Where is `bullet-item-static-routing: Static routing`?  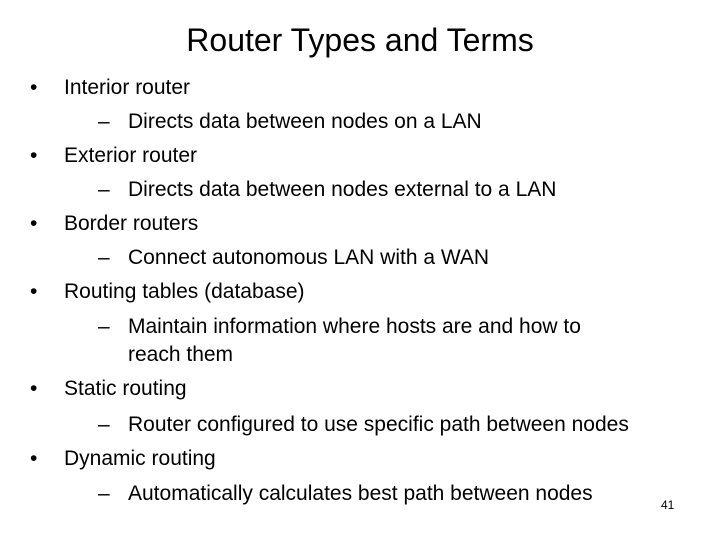
bullet-item-static-routing: Static routing is located at coordinates (125, 388).